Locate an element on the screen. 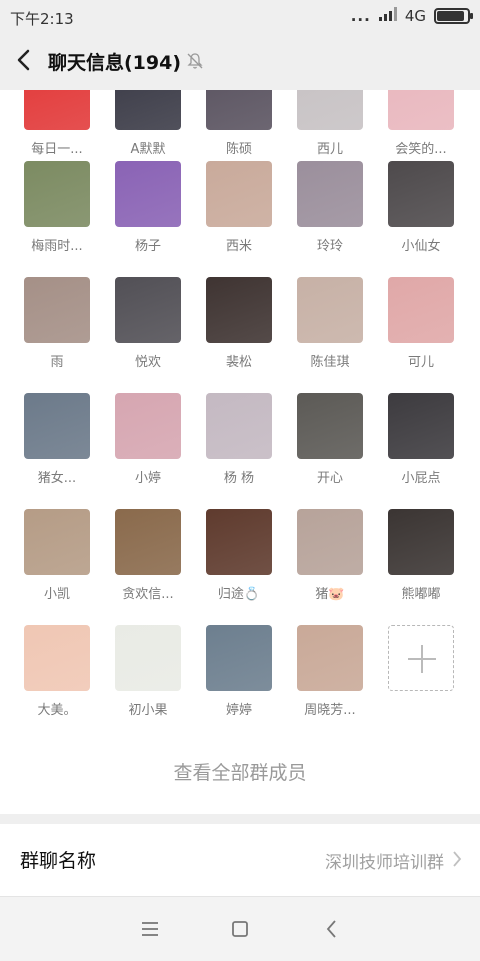 This screenshot has width=480, height=961. status-time: 下午2:13 is located at coordinates (42, 19).